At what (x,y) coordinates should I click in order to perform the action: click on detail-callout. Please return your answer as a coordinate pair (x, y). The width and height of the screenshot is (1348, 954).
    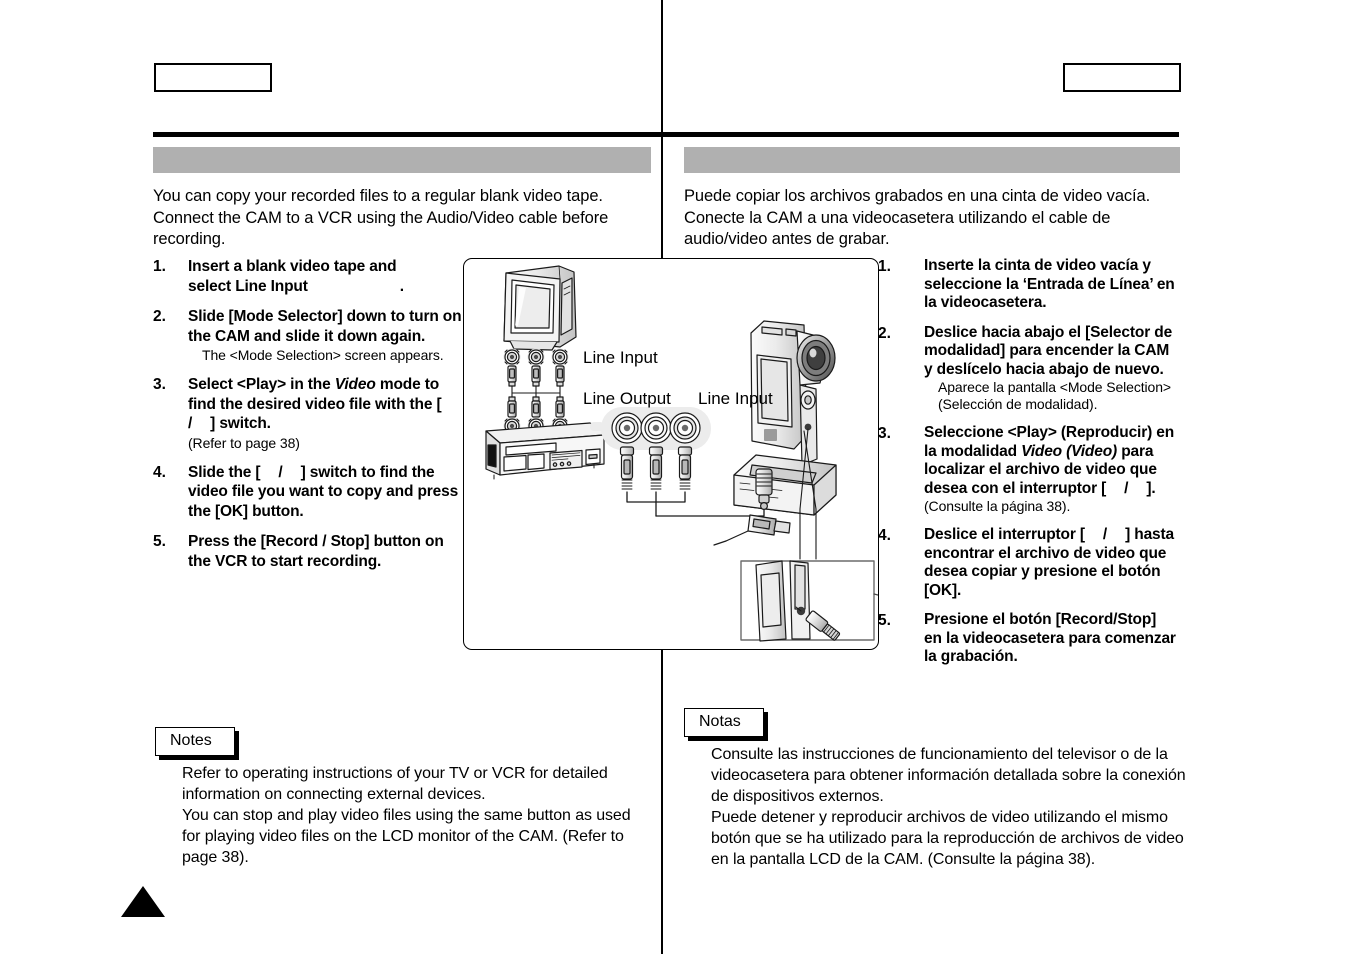
    Looking at the image, I should click on (809, 601).